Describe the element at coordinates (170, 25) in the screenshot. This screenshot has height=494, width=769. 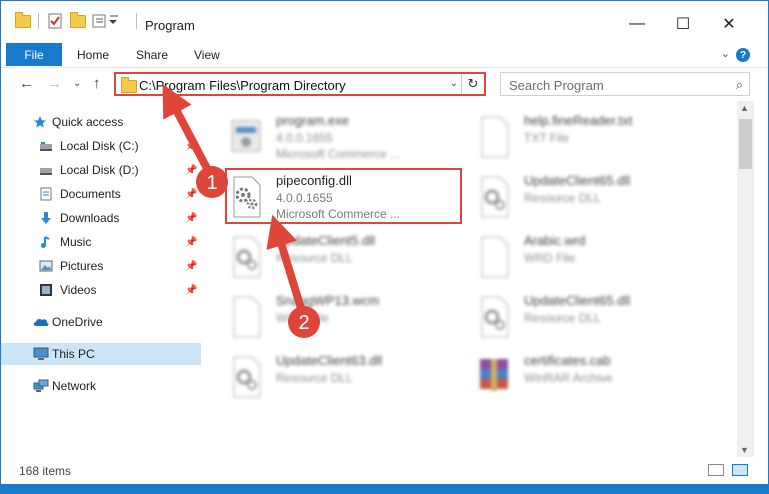
I see `window-title: Program` at that location.